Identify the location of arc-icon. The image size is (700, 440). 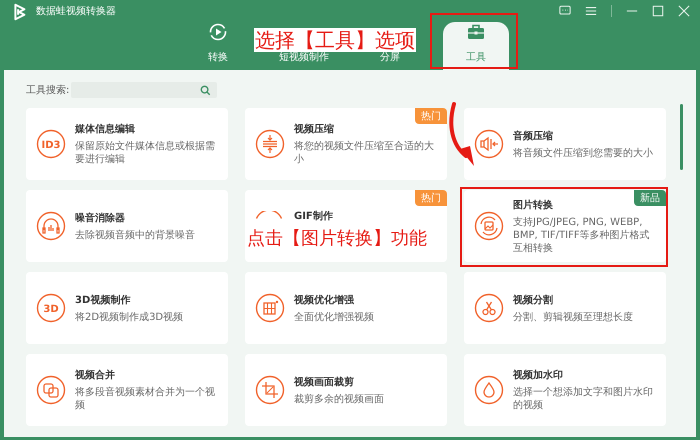
(269, 215).